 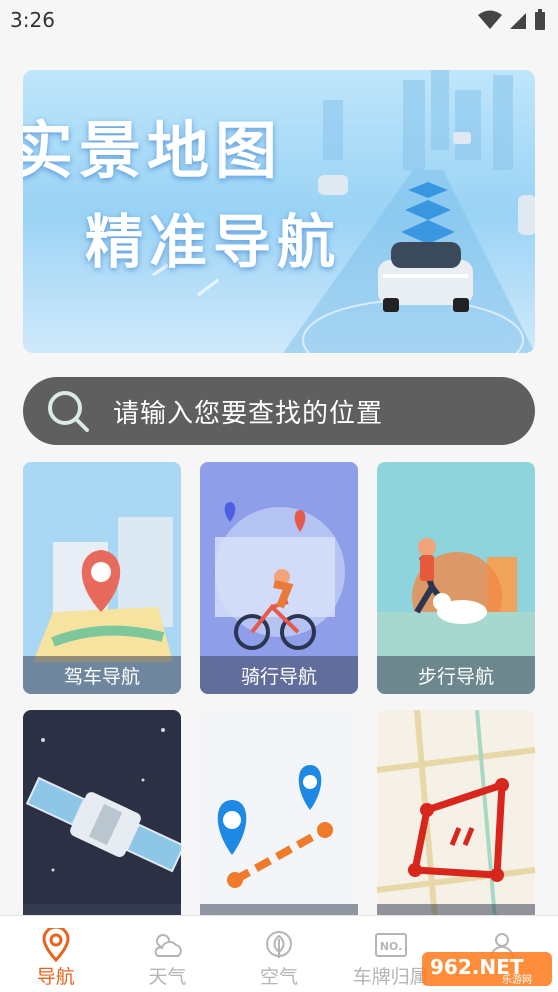 I want to click on site-watermark-logo: 962.NET 乐游网, so click(x=487, y=969).